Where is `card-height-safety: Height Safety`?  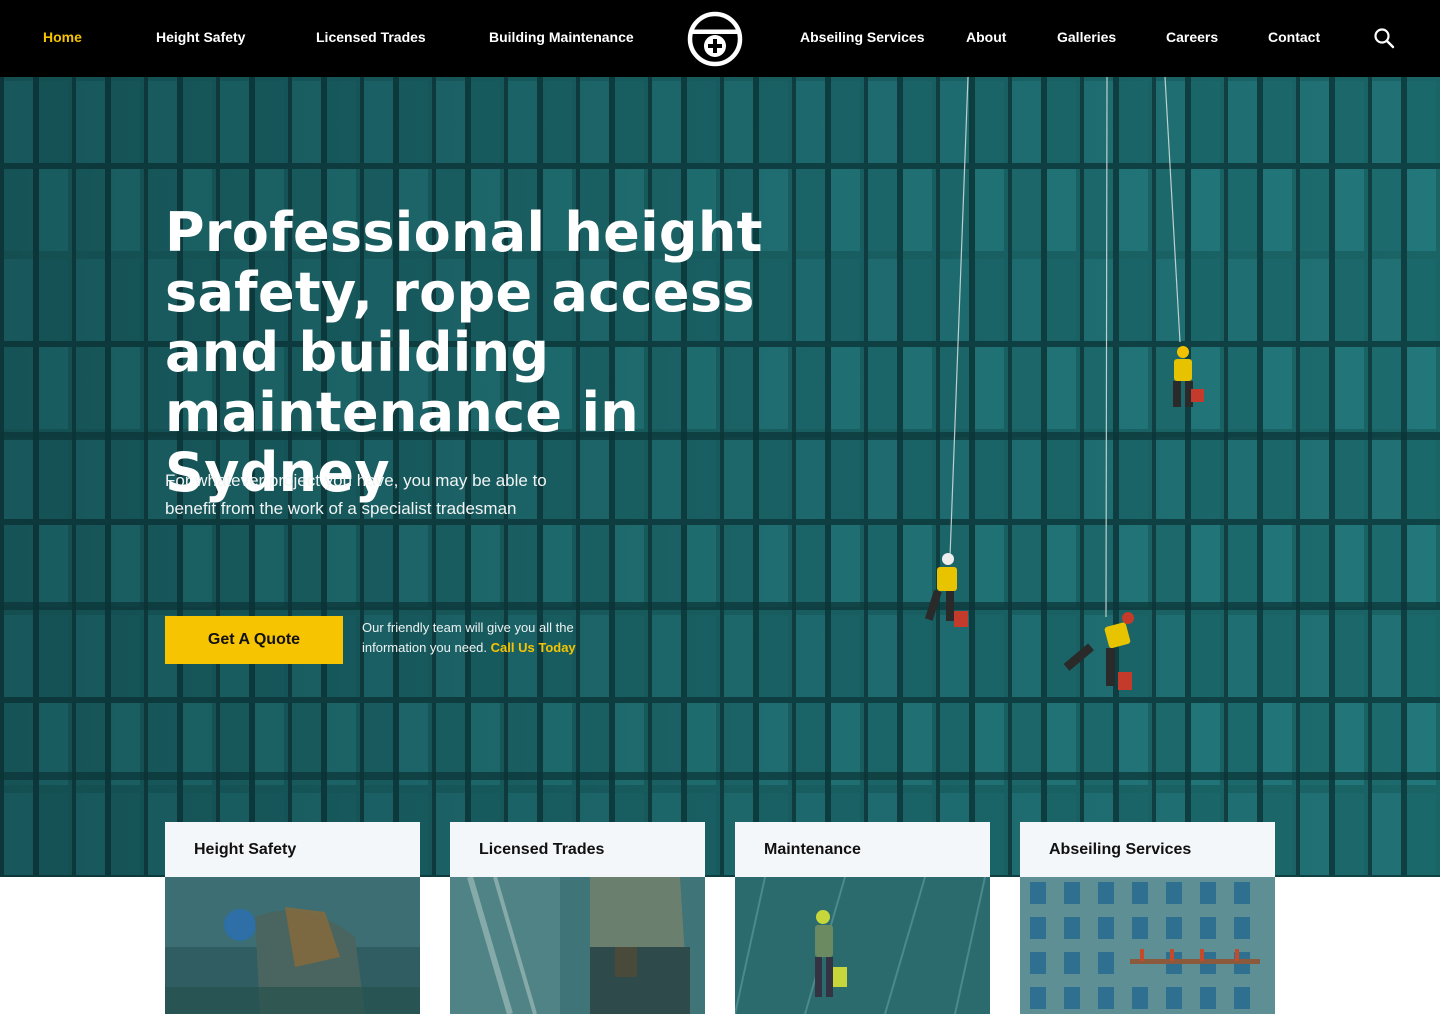 card-height-safety: Height Safety is located at coordinates (292, 918).